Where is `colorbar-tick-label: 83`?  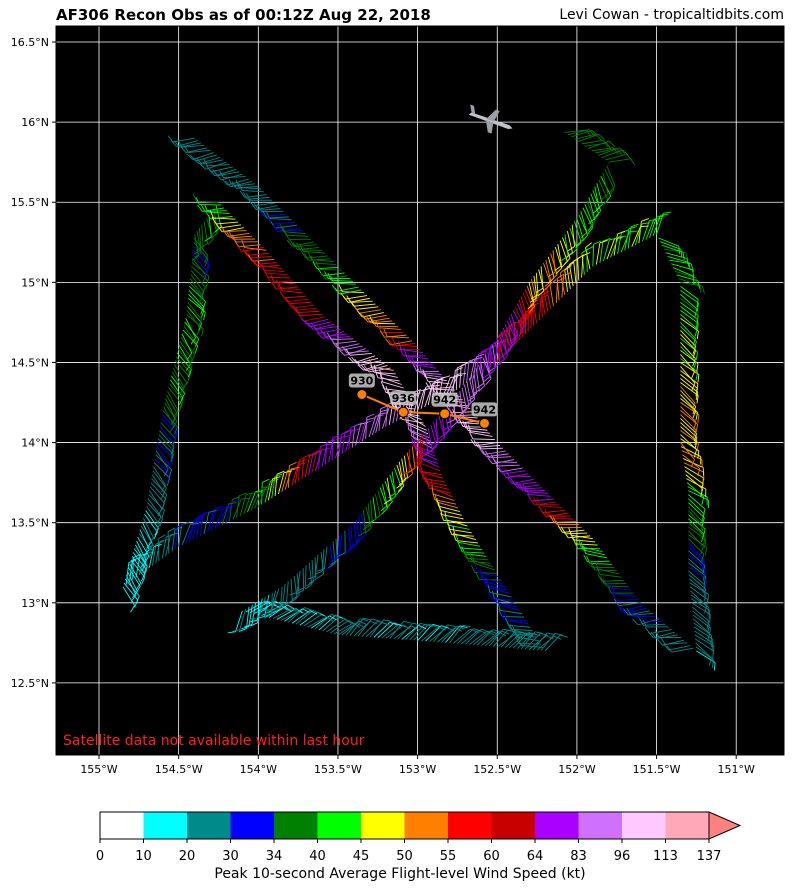
colorbar-tick-label: 83 is located at coordinates (578, 856).